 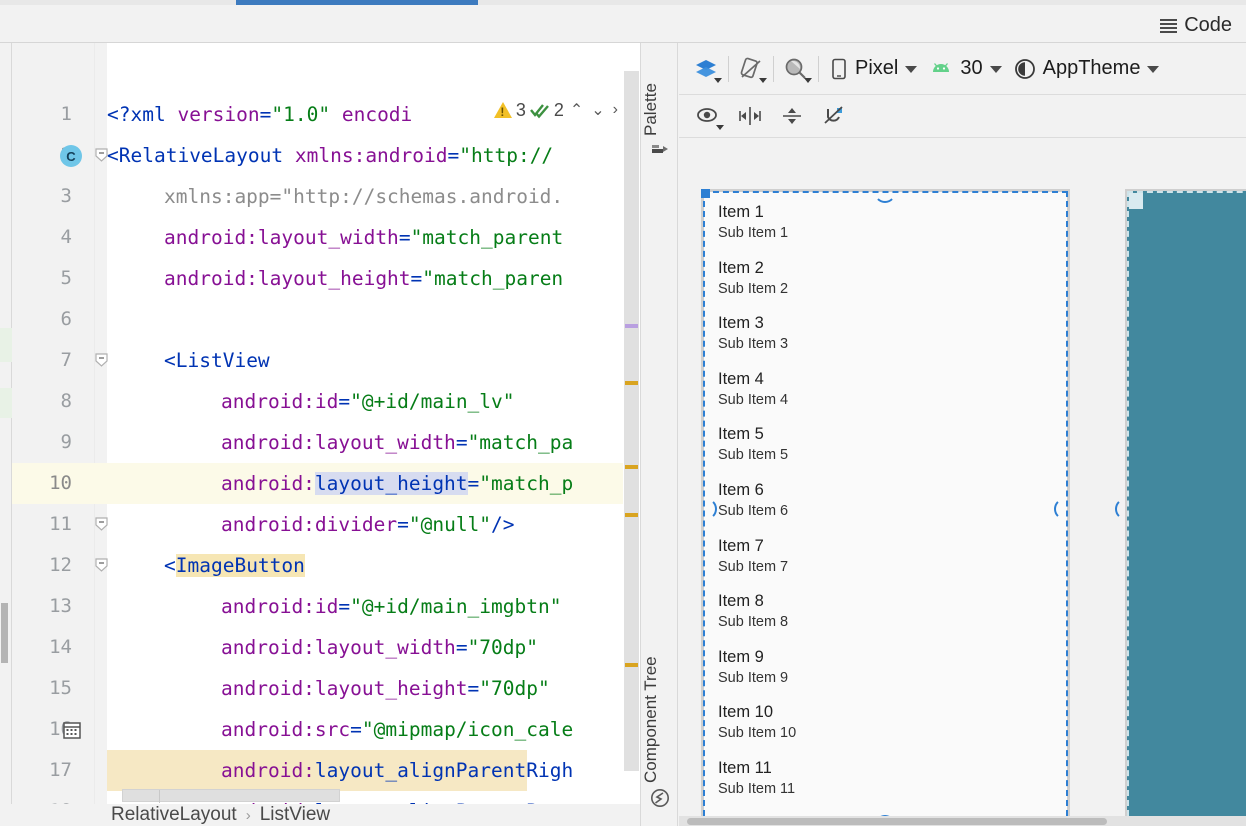 I want to click on line-number: 17, so click(x=60, y=770).